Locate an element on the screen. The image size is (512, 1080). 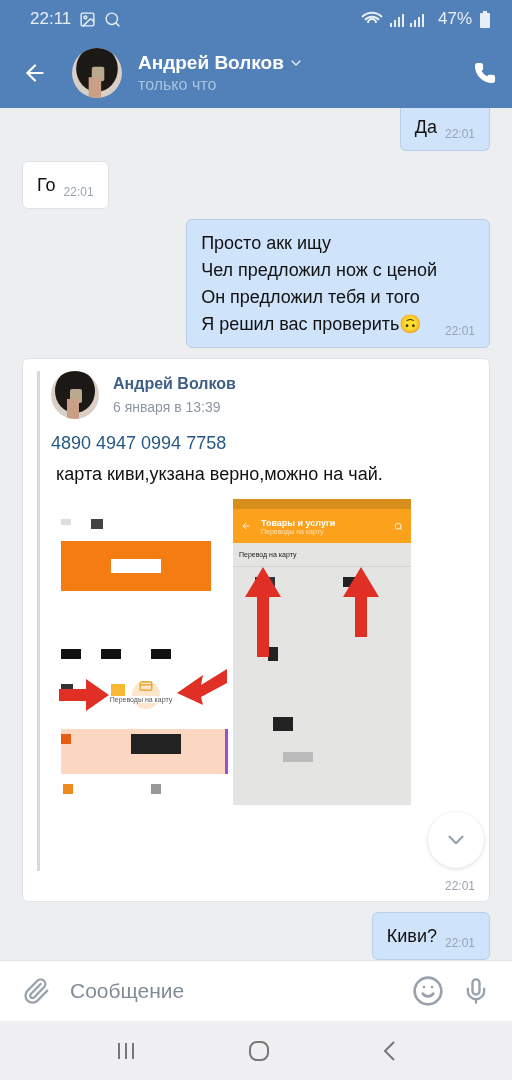
message-text: Да is located at coordinates (425, 127).